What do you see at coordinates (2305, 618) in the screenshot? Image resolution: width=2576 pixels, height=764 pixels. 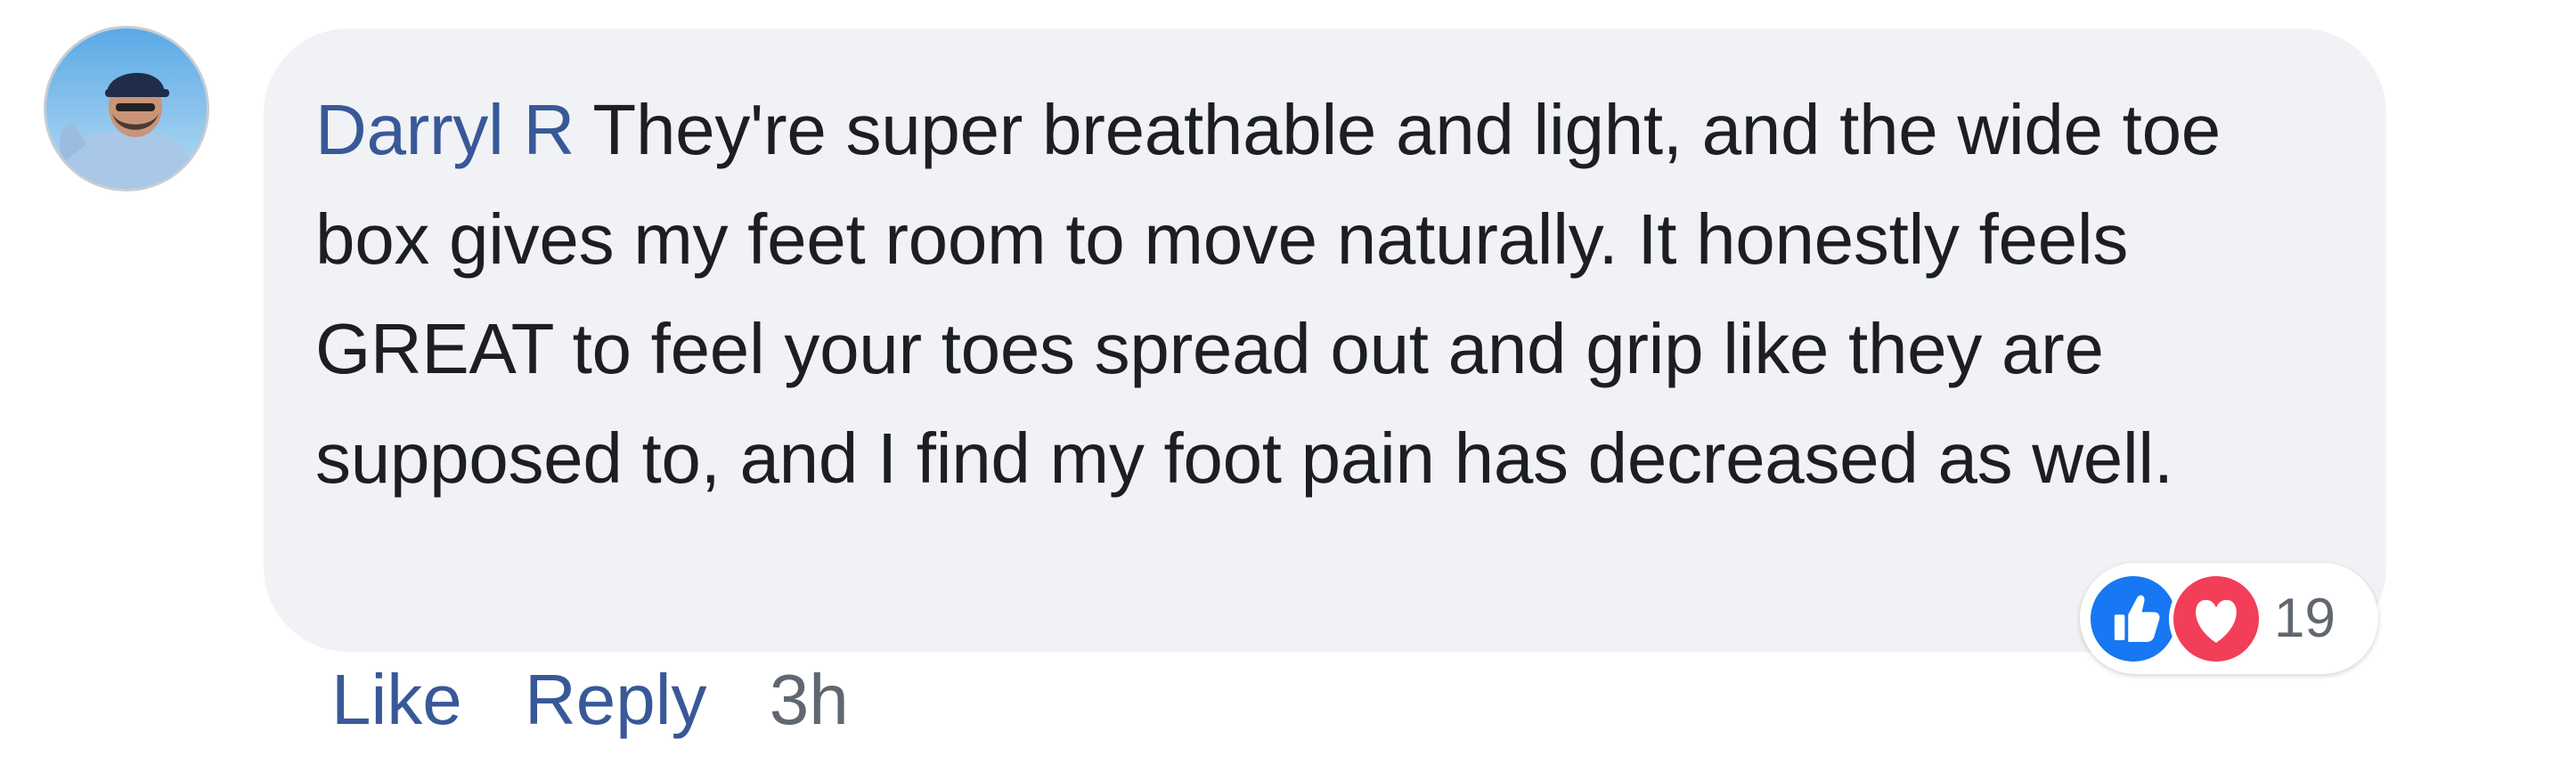 I see `reaction-count: 19` at bounding box center [2305, 618].